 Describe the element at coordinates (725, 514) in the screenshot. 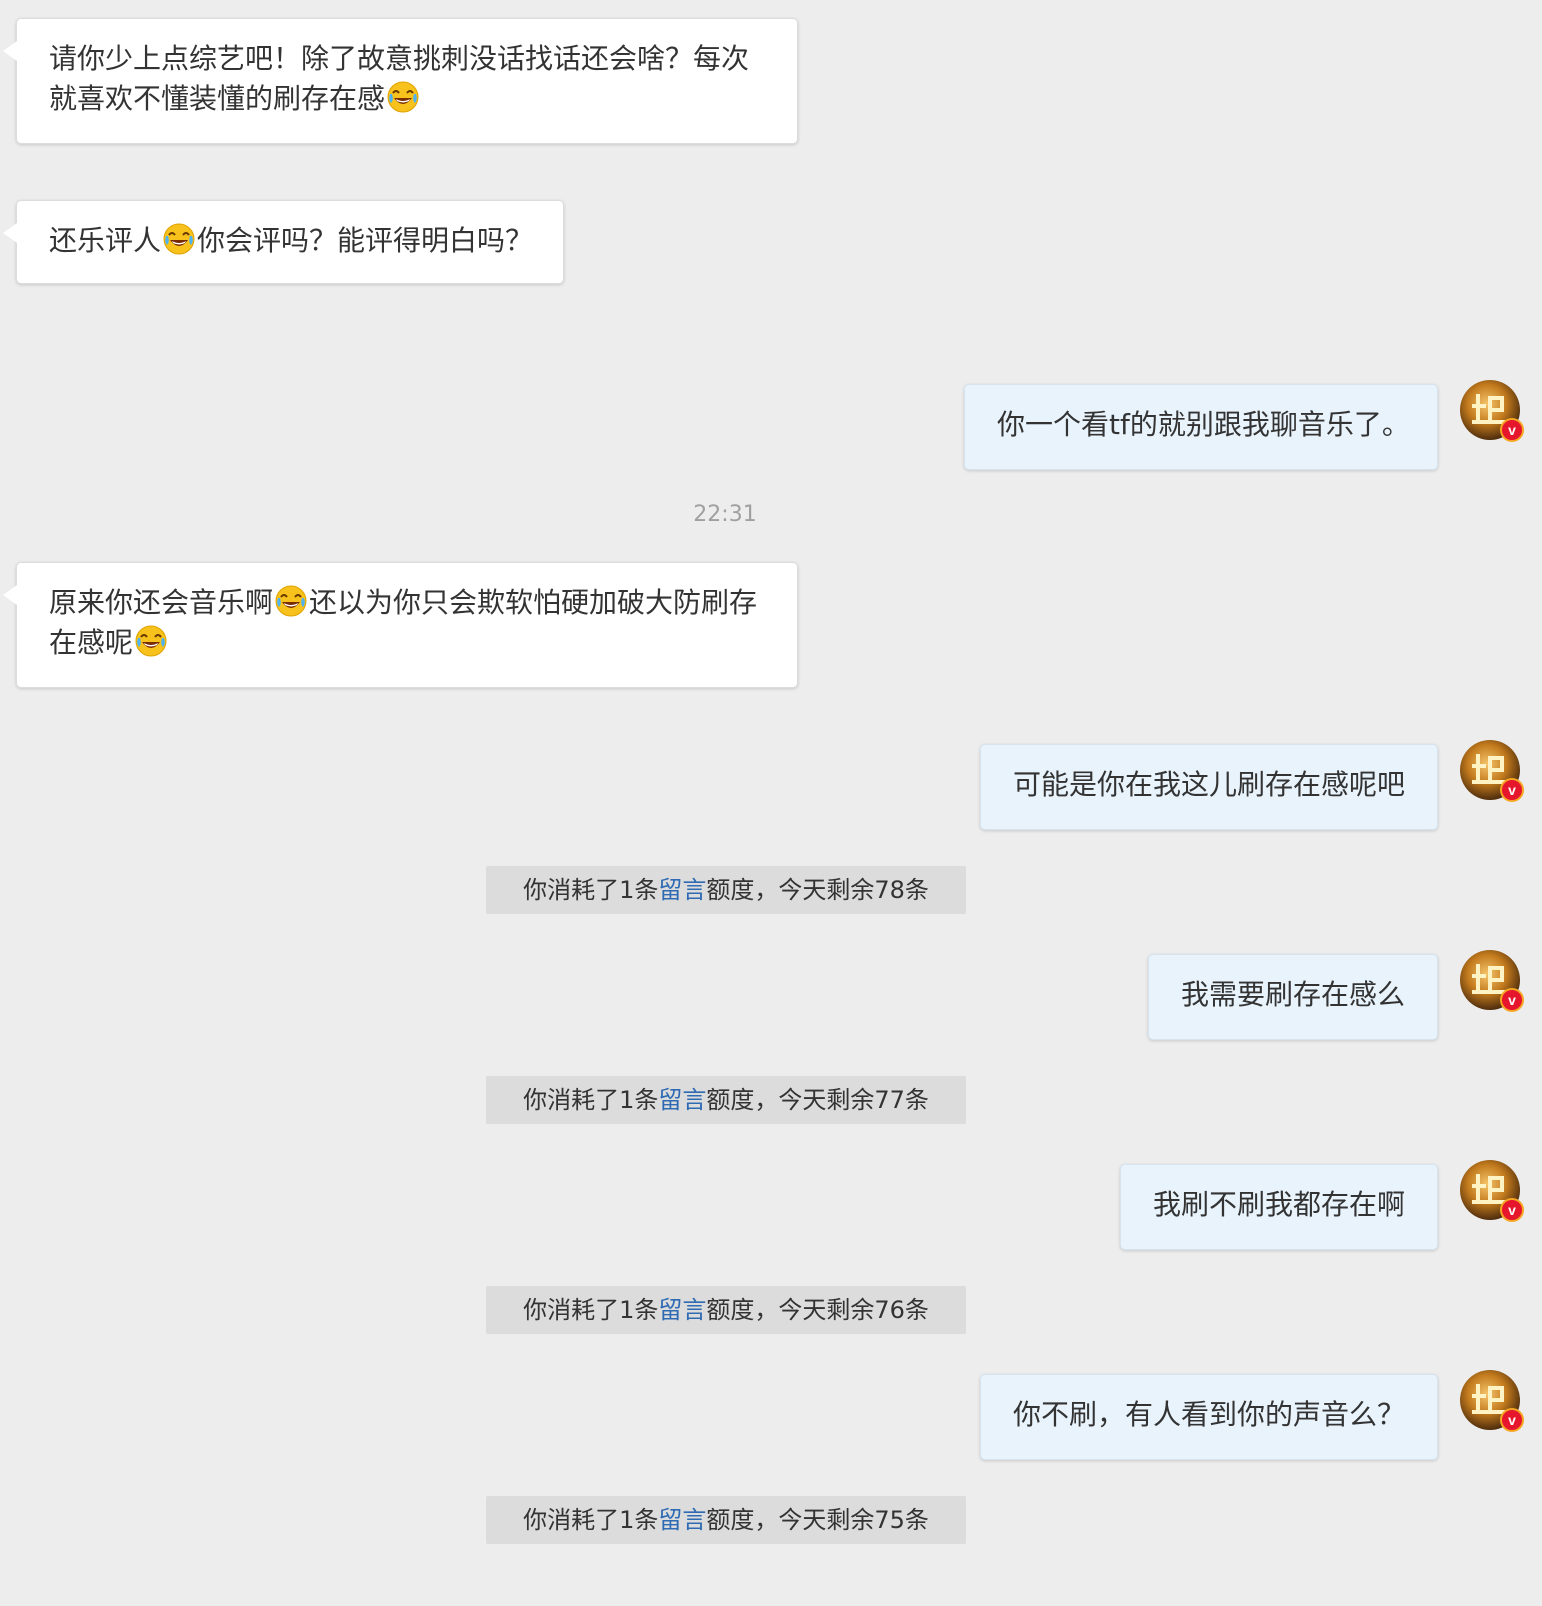

I see `message-timestamp: 22:31` at that location.